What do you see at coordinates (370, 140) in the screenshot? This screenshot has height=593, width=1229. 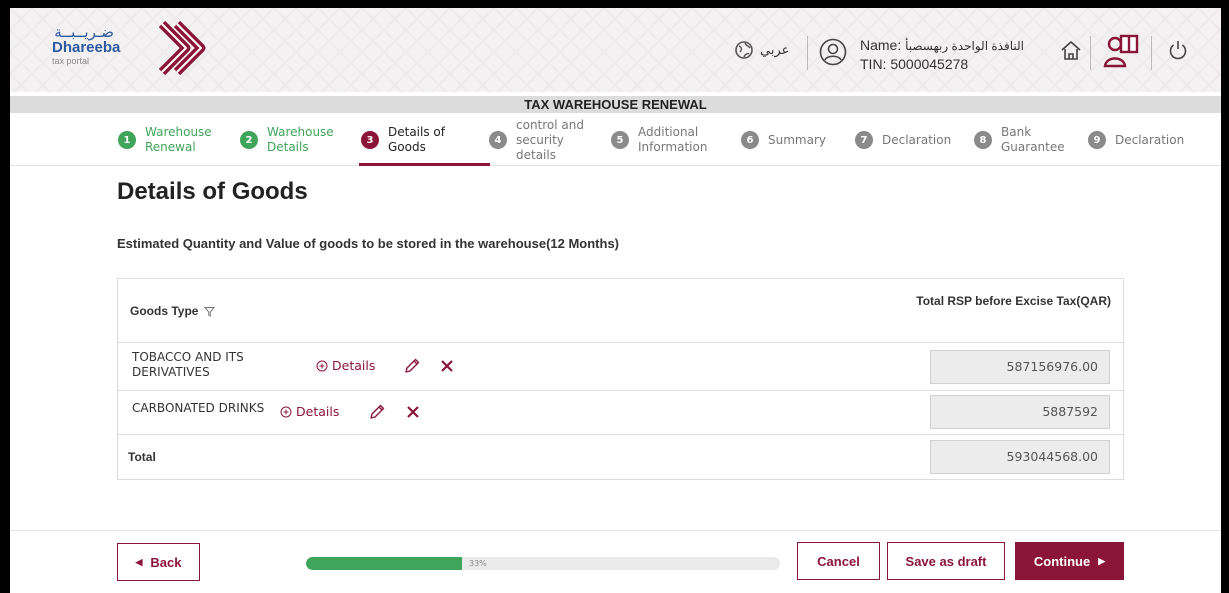 I see `step-number: 3` at bounding box center [370, 140].